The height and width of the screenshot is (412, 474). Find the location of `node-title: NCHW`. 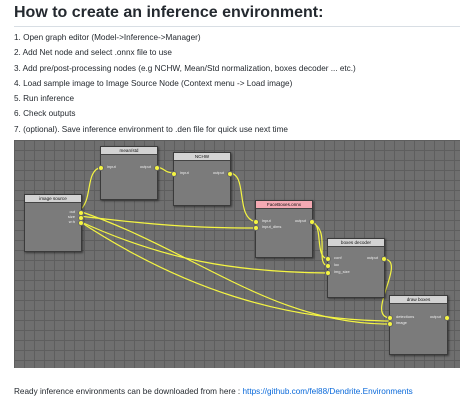

node-title: NCHW is located at coordinates (202, 157).